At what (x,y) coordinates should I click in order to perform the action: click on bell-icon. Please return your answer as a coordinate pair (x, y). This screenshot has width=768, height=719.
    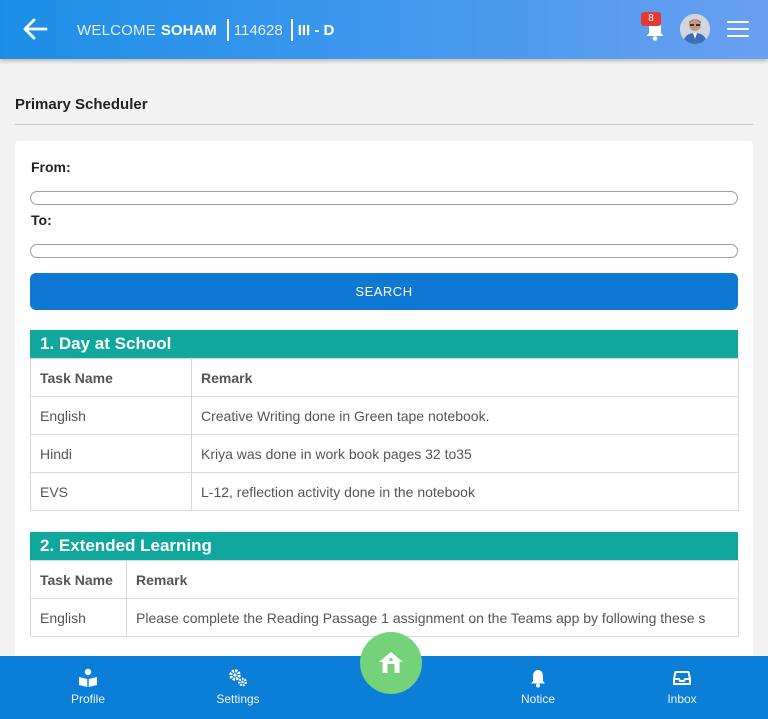
    Looking at the image, I should click on (538, 679).